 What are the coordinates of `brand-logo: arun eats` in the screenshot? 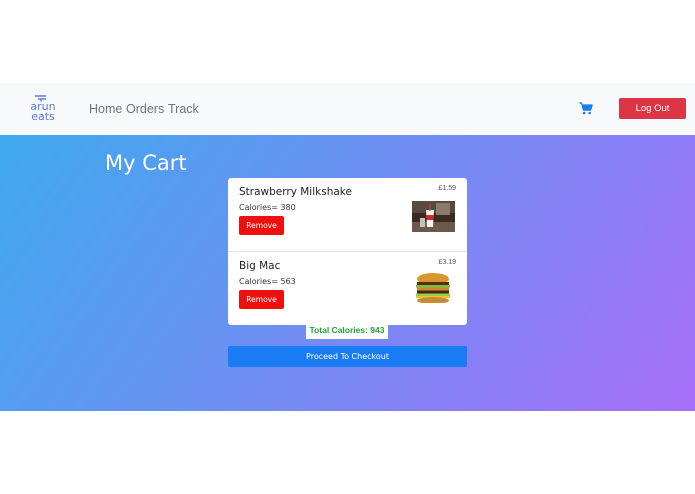 It's located at (43, 110).